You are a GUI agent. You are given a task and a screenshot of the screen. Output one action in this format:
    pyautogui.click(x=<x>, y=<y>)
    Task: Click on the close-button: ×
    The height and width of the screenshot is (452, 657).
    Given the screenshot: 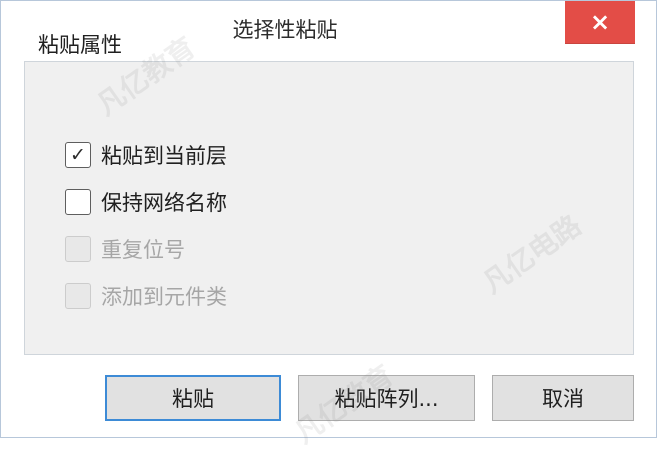 What is the action you would take?
    pyautogui.click(x=600, y=22)
    